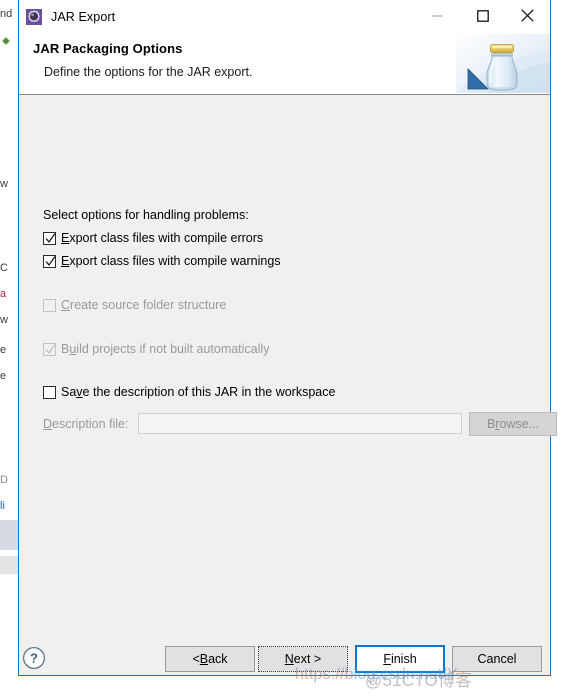 The image size is (563, 695). I want to click on description-file-label: Description file:, so click(85, 424).